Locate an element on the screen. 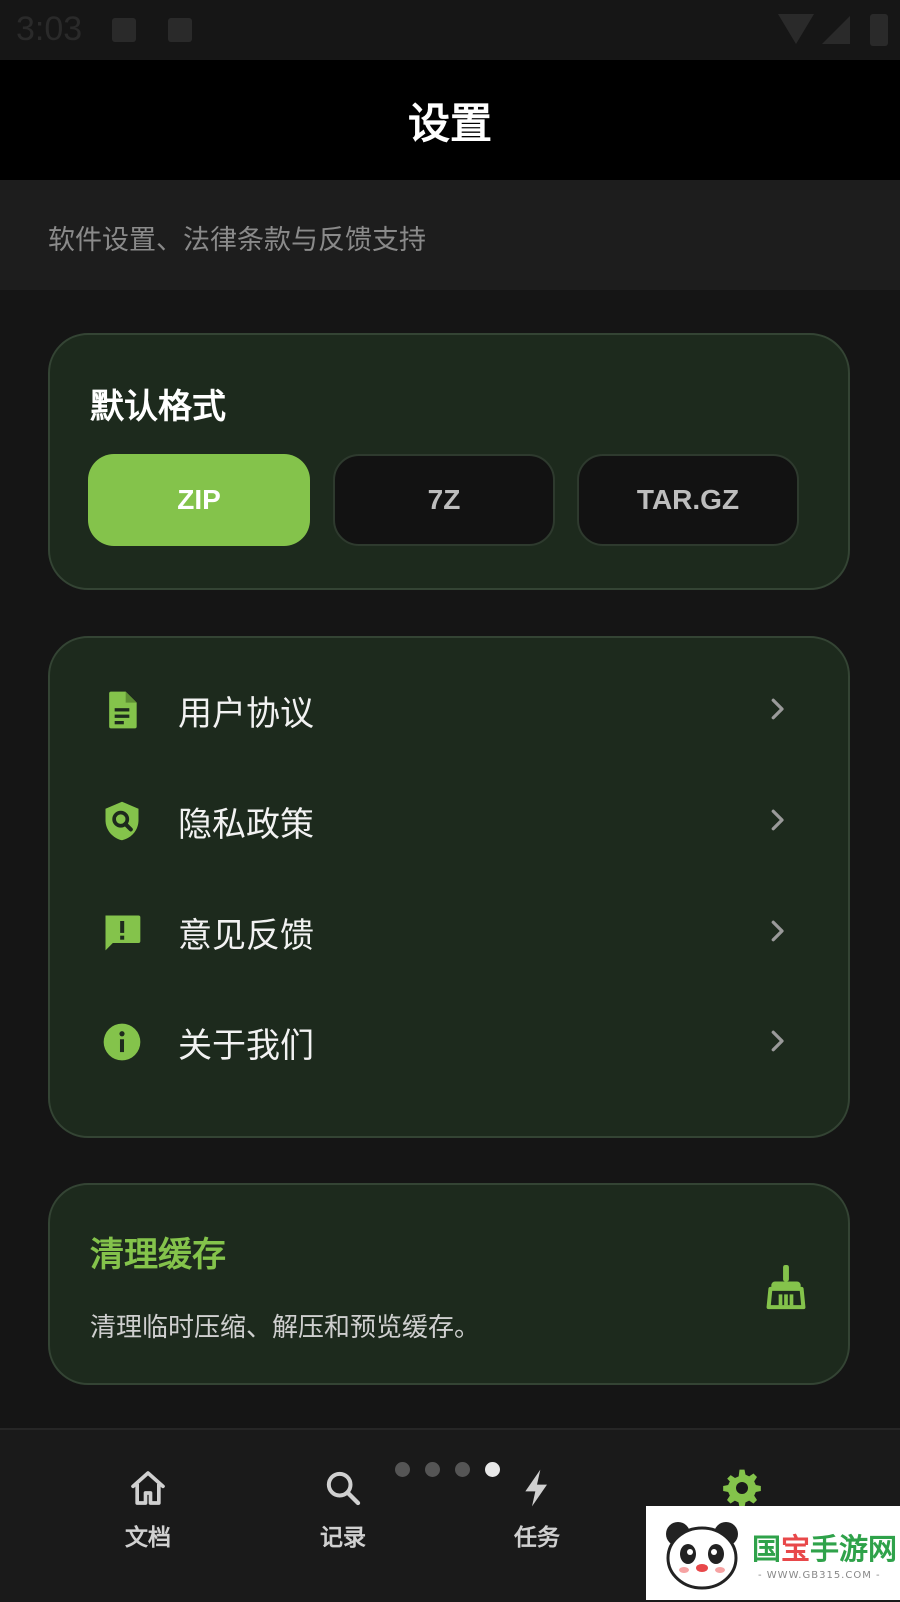 This screenshot has width=900, height=1602. watermark-brand: 国宝手游网 is located at coordinates (825, 1549).